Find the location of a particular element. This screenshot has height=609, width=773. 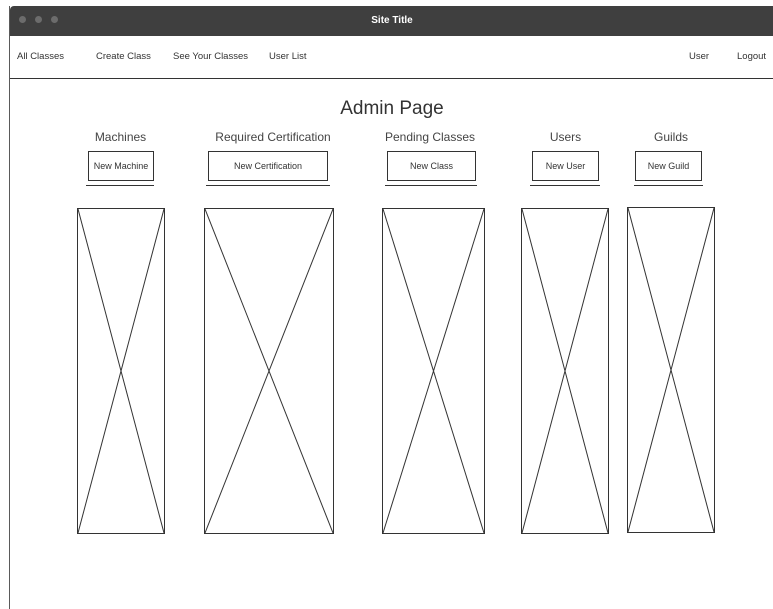

site-title: Site Title is located at coordinates (392, 20).